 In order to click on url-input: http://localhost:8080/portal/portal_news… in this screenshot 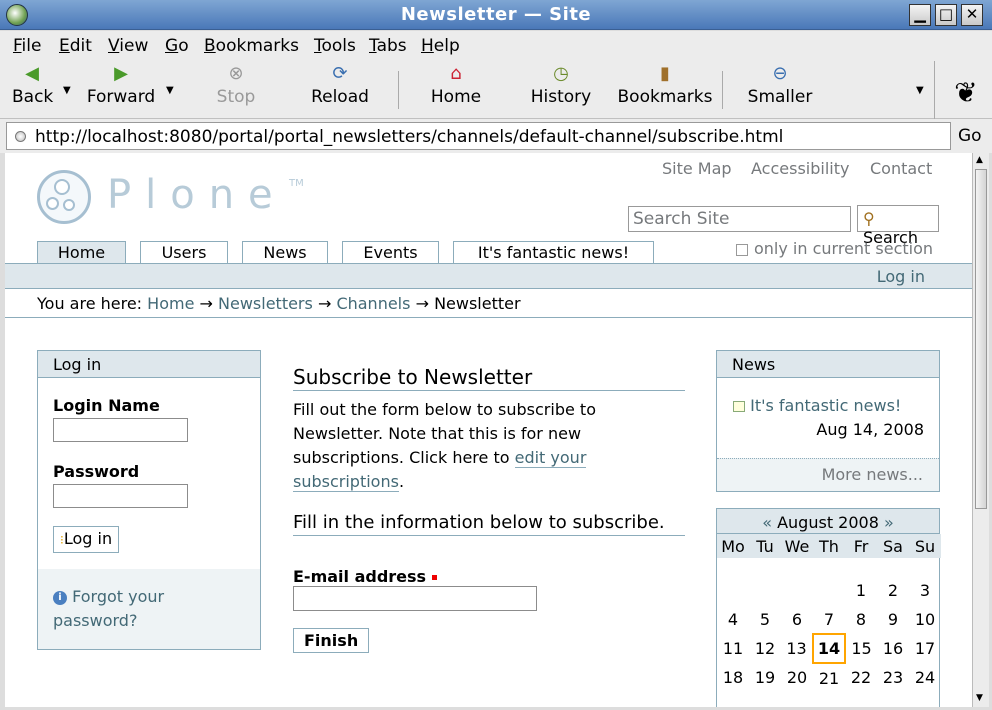, I will do `click(478, 136)`.